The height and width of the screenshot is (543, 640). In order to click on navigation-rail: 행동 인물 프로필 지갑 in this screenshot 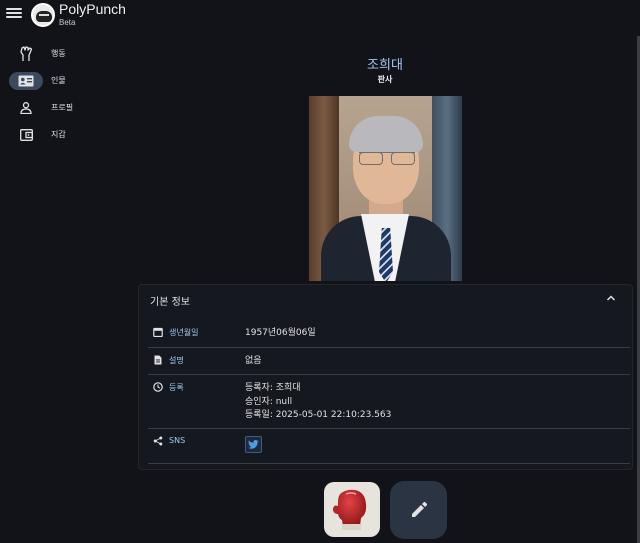, I will do `click(55, 94)`.